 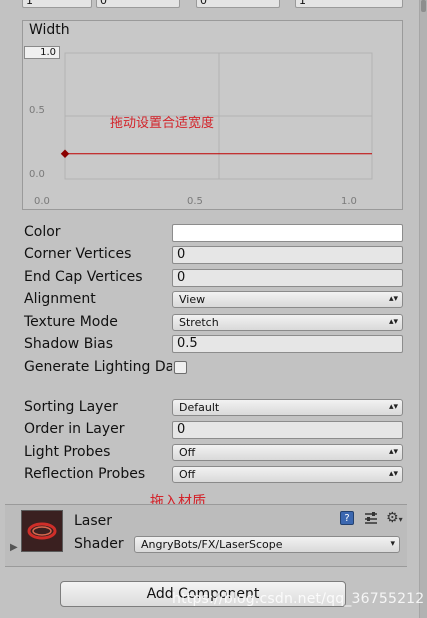 What do you see at coordinates (67, 452) in the screenshot?
I see `light-probes-label: Light Probes` at bounding box center [67, 452].